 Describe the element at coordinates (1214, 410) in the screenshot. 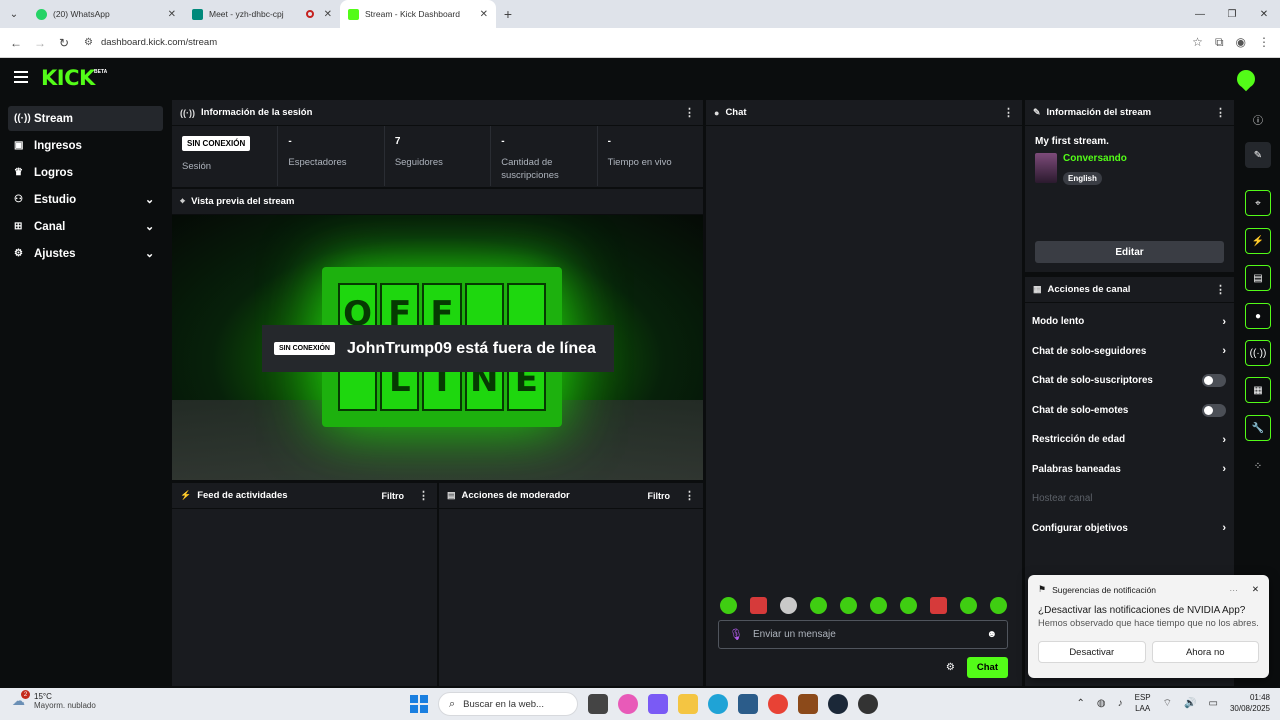

I see `emotes-only-toggle` at that location.